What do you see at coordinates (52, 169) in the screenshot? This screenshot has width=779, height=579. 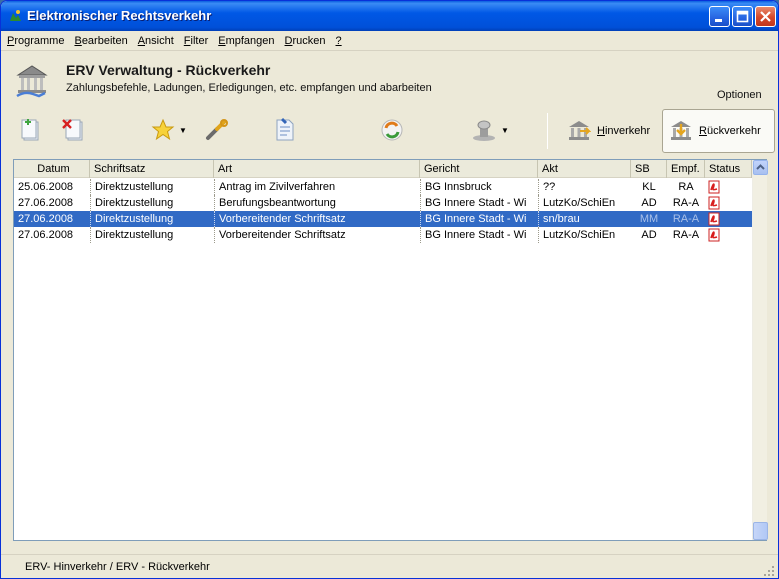 I see `col-datum-header: Datum` at bounding box center [52, 169].